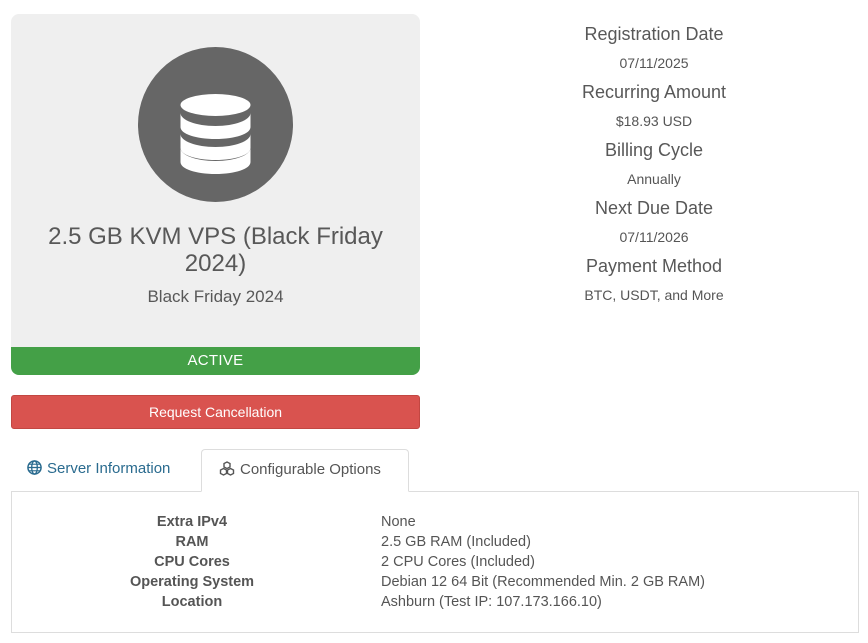  Describe the element at coordinates (215, 134) in the screenshot. I see `database-icon` at that location.